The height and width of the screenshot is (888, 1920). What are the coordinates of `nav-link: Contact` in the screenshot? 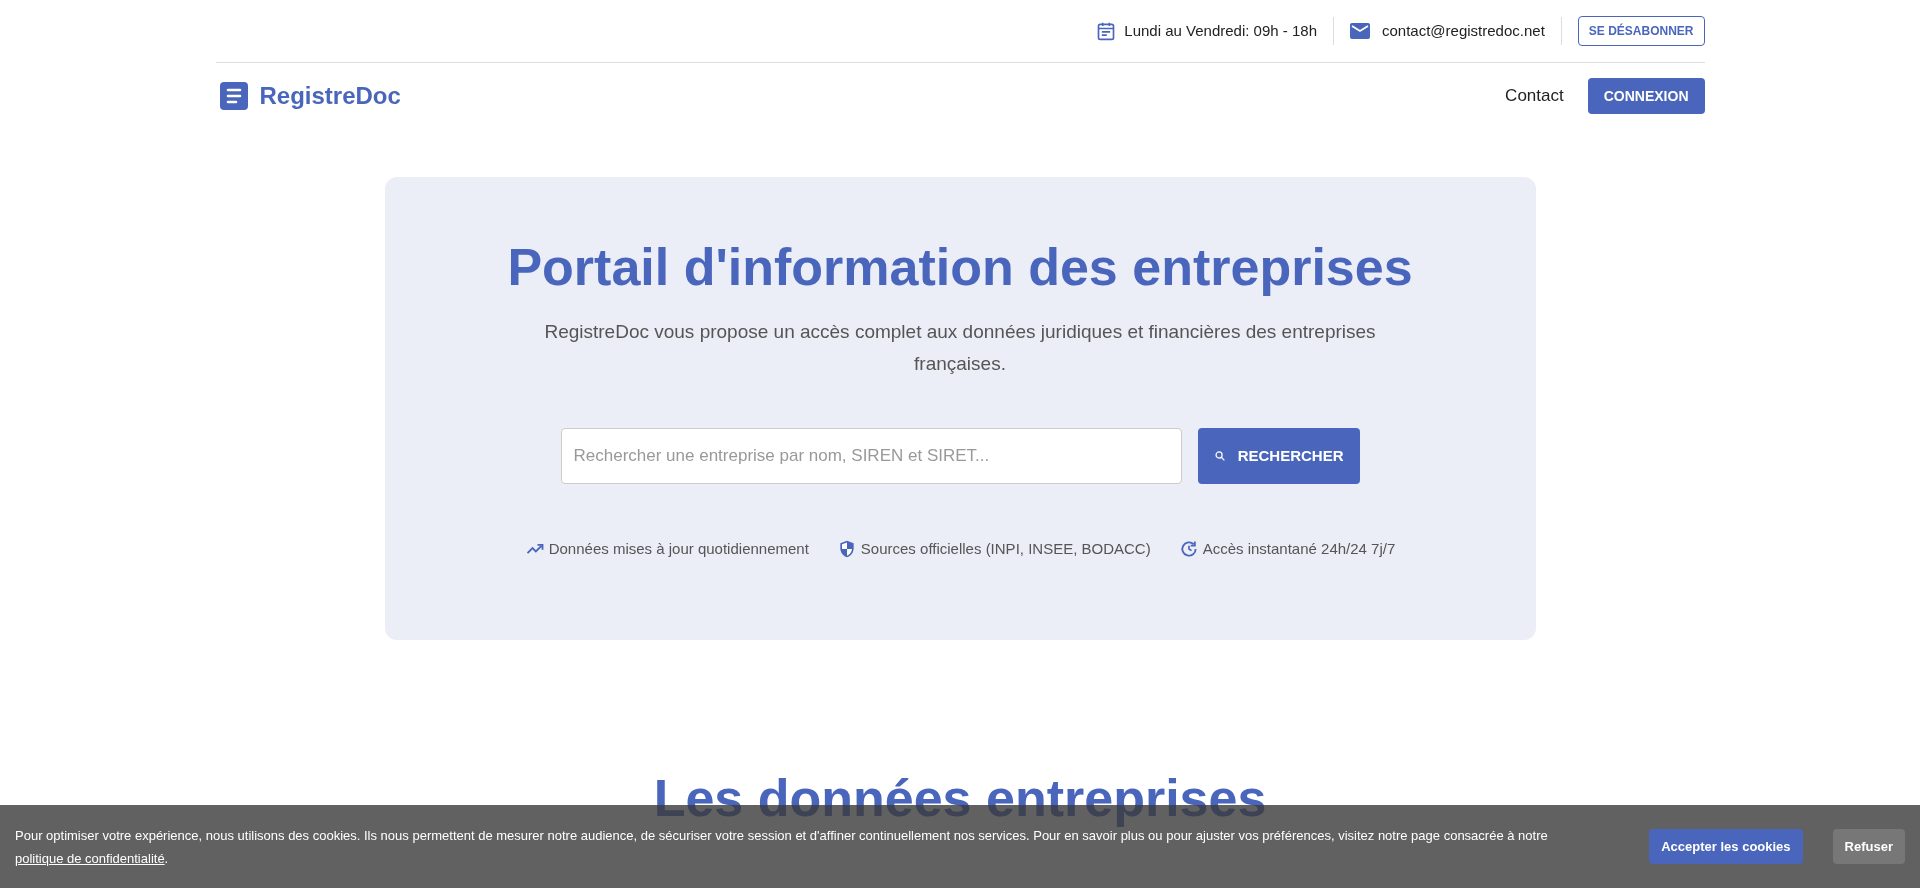 It's located at (1534, 96).